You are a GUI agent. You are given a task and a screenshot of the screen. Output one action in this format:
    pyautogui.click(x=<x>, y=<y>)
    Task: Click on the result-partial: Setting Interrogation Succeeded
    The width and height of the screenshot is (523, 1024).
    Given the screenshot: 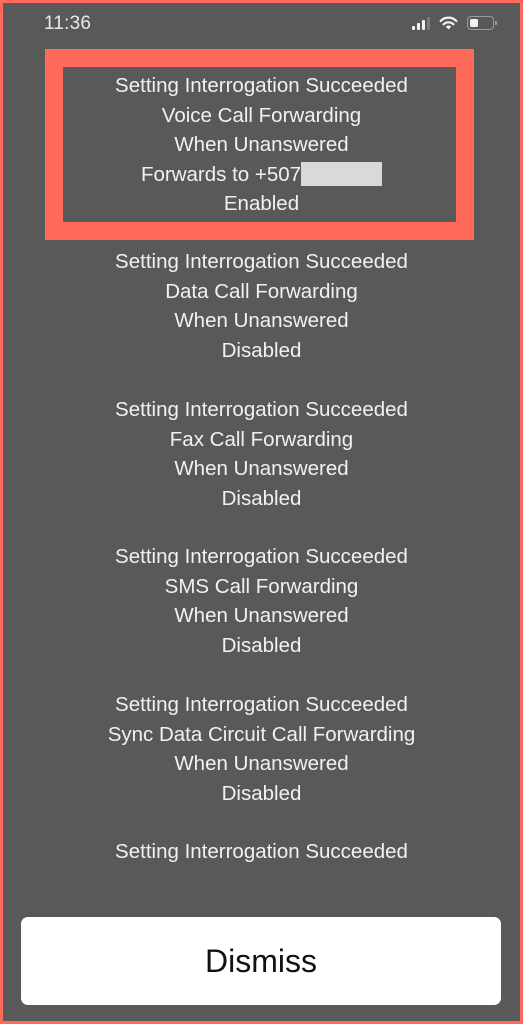 What is the action you would take?
    pyautogui.click(x=261, y=850)
    